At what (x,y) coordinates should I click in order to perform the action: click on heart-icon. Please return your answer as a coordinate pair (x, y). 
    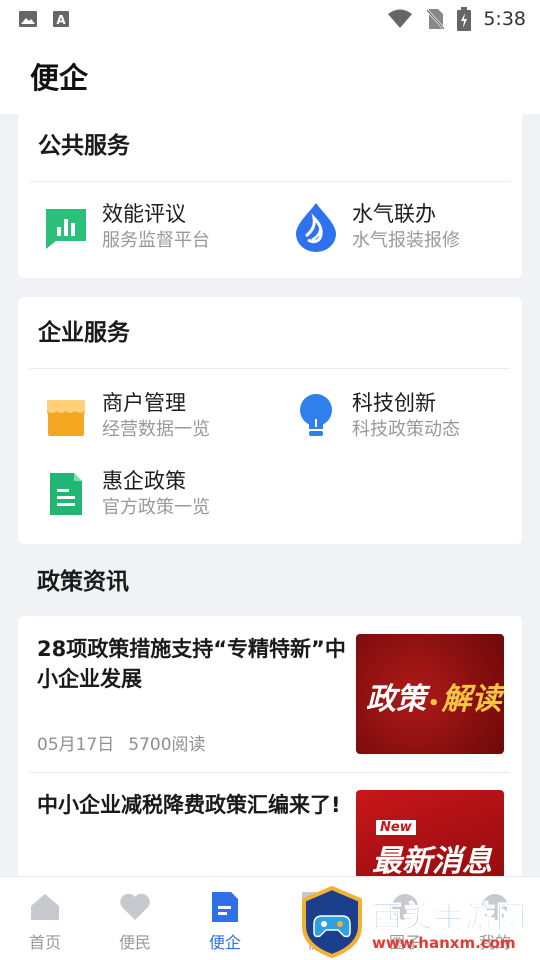
    Looking at the image, I should click on (135, 907).